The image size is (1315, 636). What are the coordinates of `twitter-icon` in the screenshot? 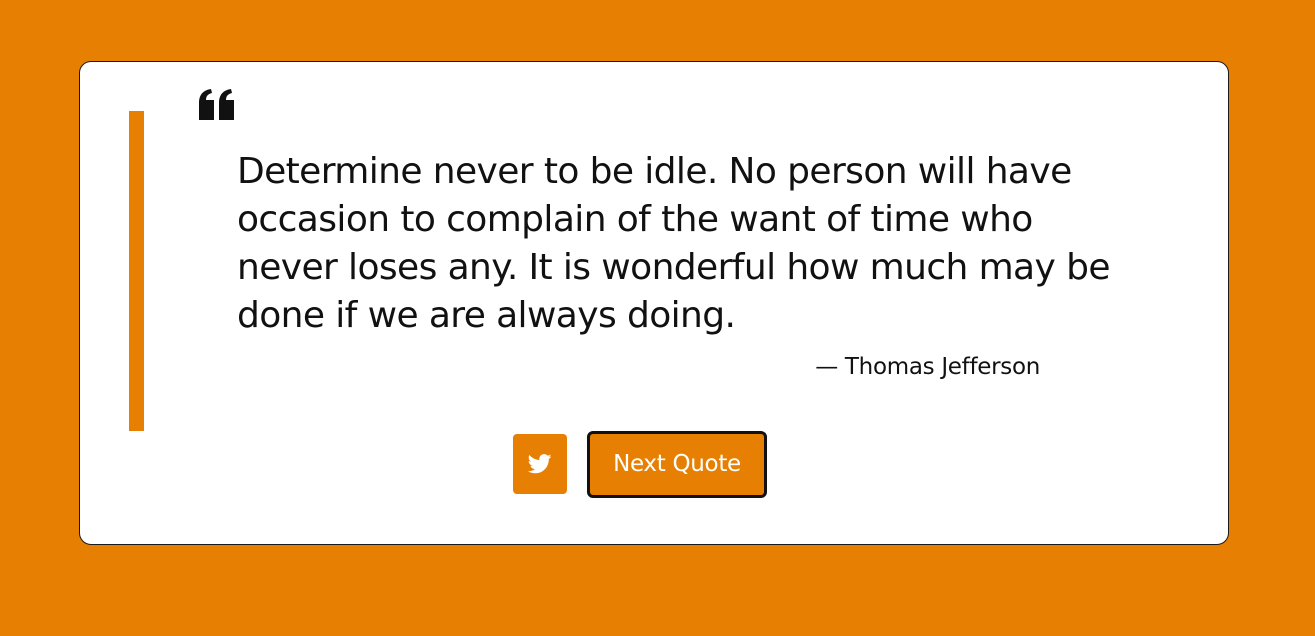 It's located at (540, 464).